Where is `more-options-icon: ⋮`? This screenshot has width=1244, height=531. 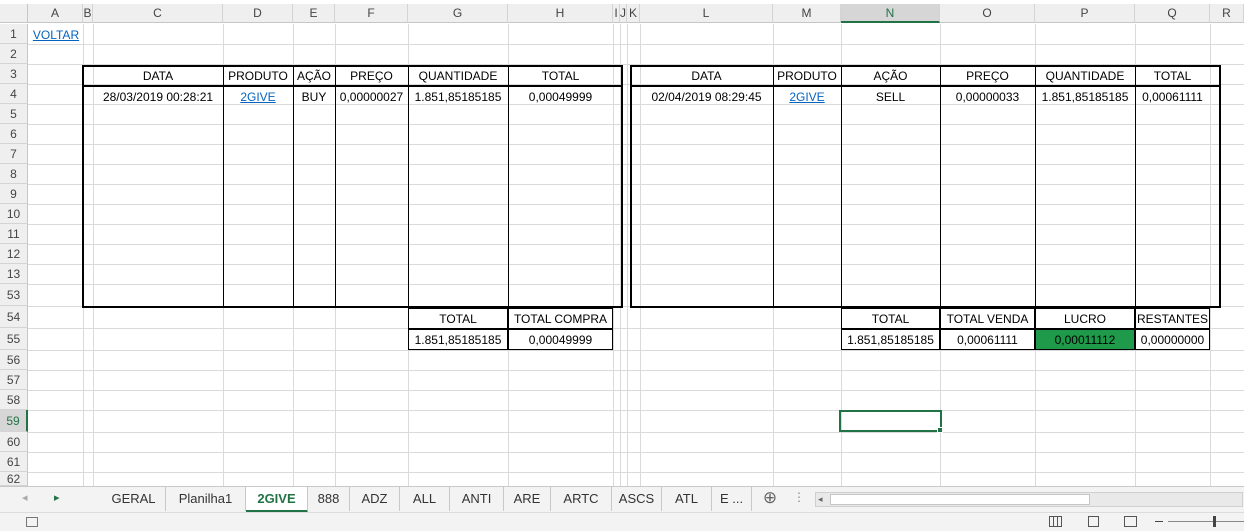 more-options-icon: ⋮ is located at coordinates (799, 499).